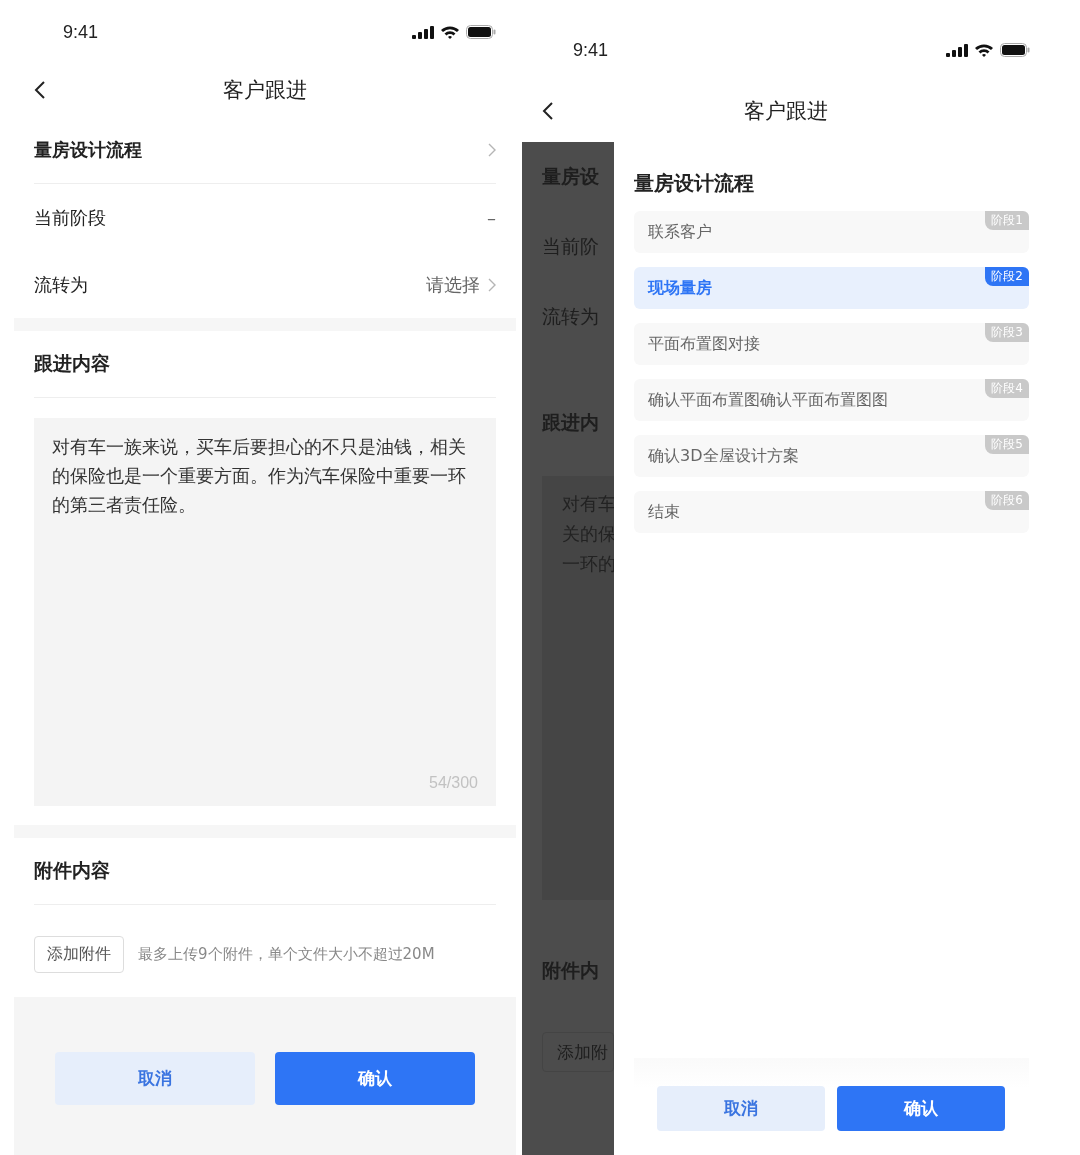 The image size is (1080, 1155). What do you see at coordinates (694, 183) in the screenshot?
I see `drawer-title: 量房设计流程` at bounding box center [694, 183].